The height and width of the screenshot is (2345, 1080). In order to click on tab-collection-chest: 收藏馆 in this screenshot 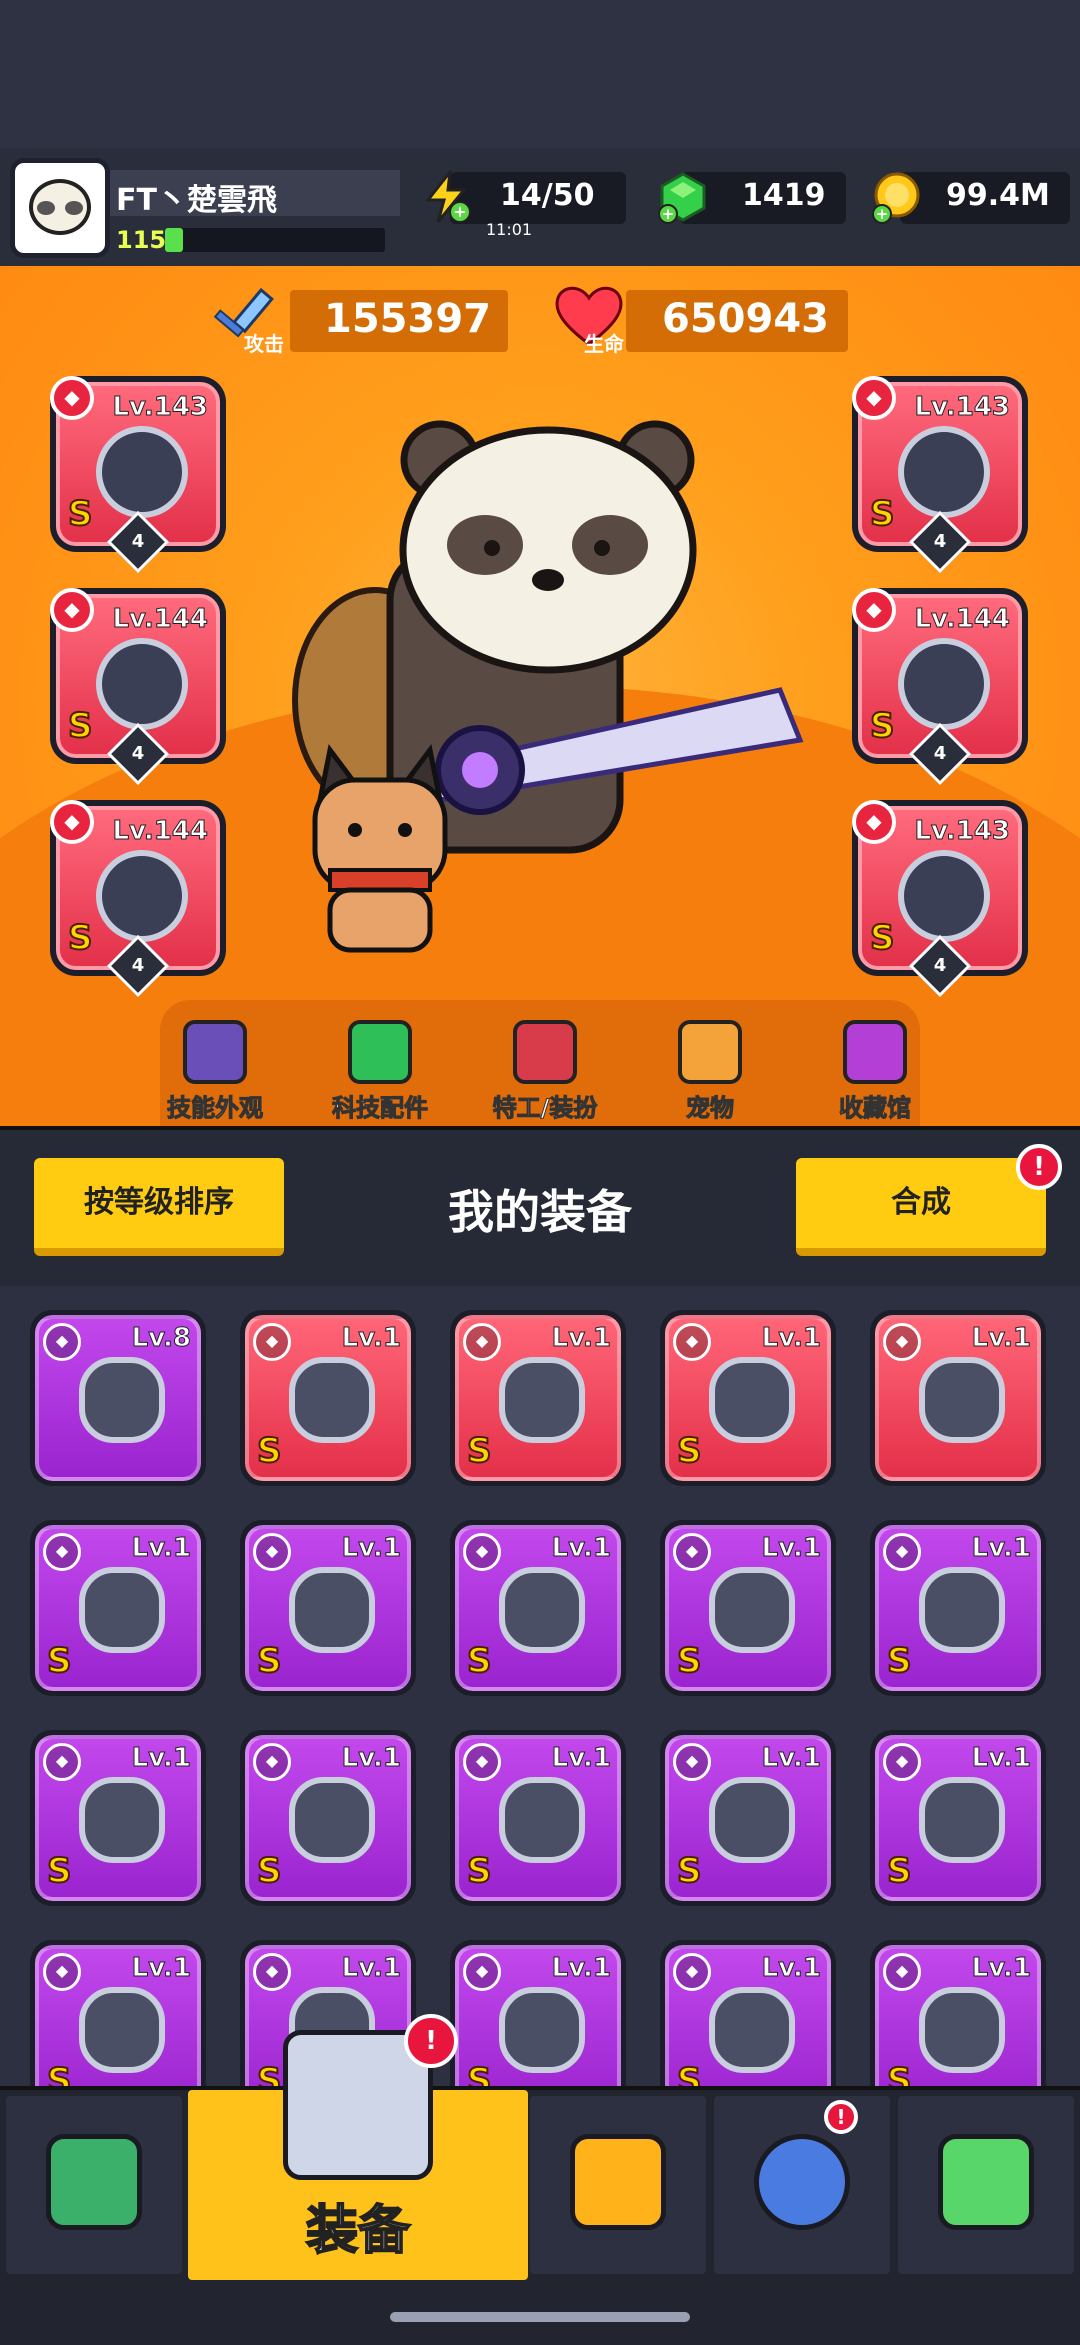, I will do `click(875, 1071)`.